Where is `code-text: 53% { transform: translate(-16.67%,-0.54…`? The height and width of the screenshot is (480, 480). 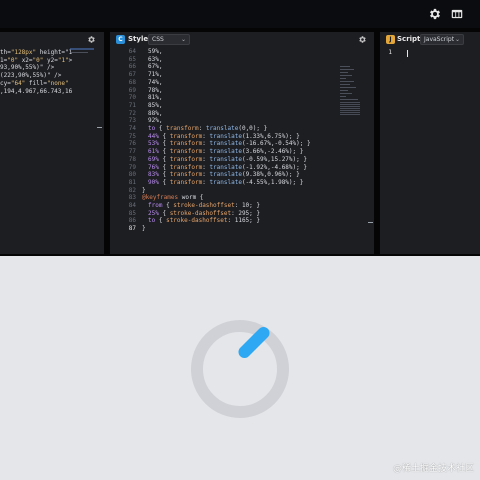 code-text: 53% { transform: translate(-16.67%,-0.54… is located at coordinates (229, 144).